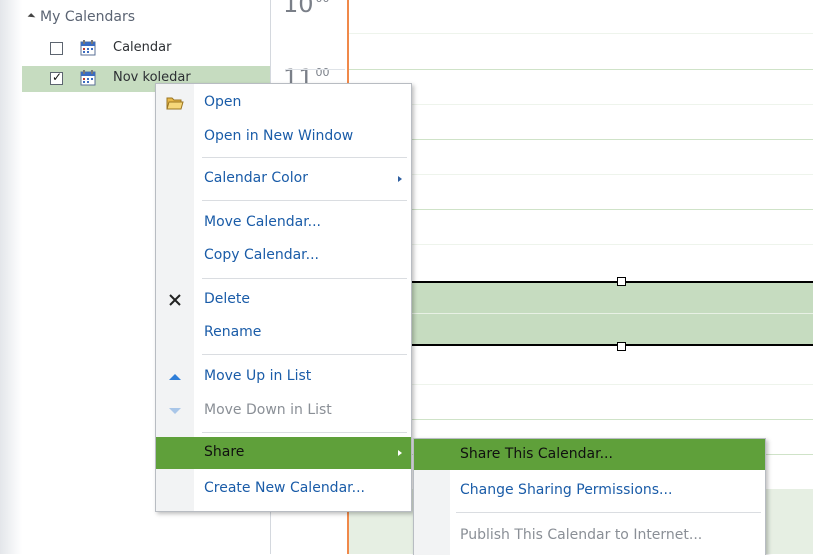 This screenshot has width=813, height=555. Describe the element at coordinates (306, 9) in the screenshot. I see `time-label-10: 1000` at that location.